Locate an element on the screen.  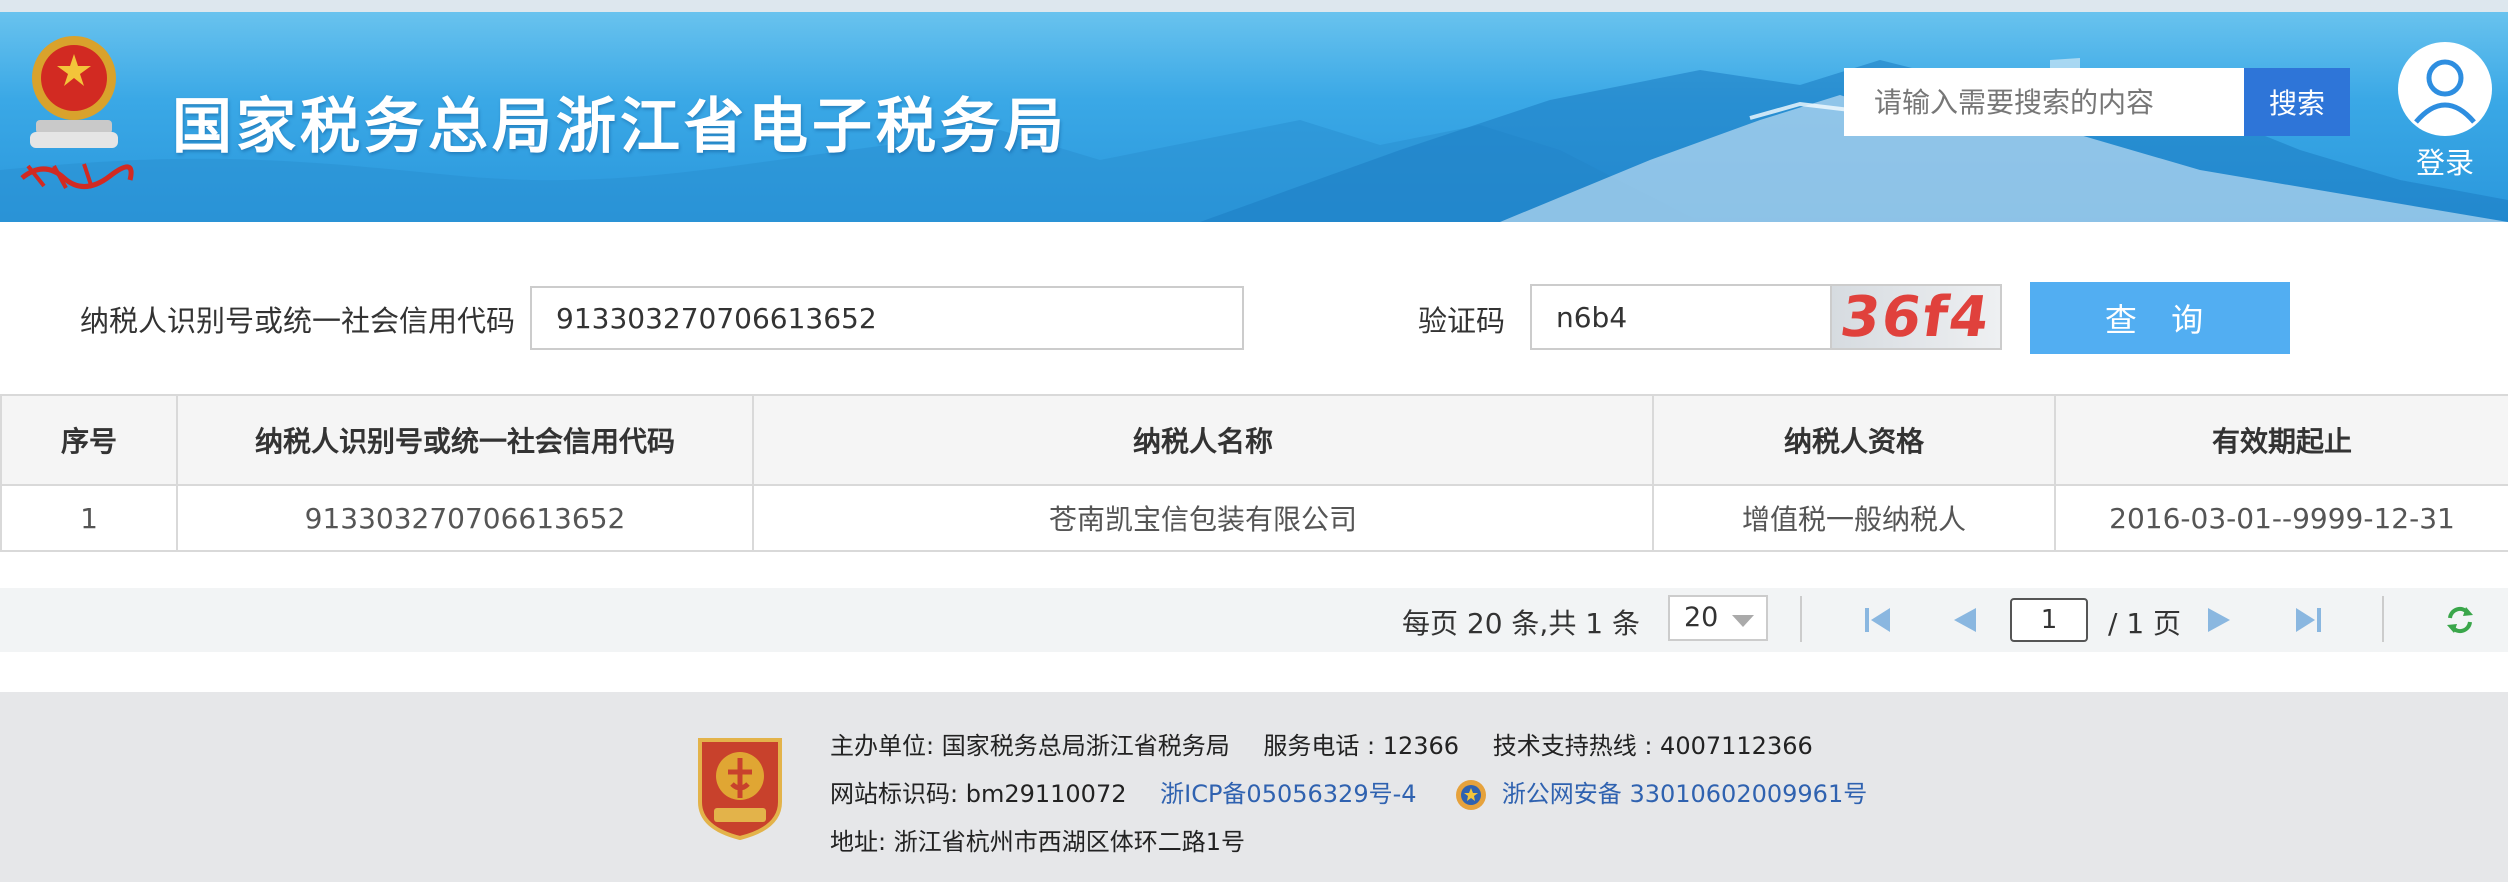
captcha-image-text: 36f4 is located at coordinates (1916, 317).